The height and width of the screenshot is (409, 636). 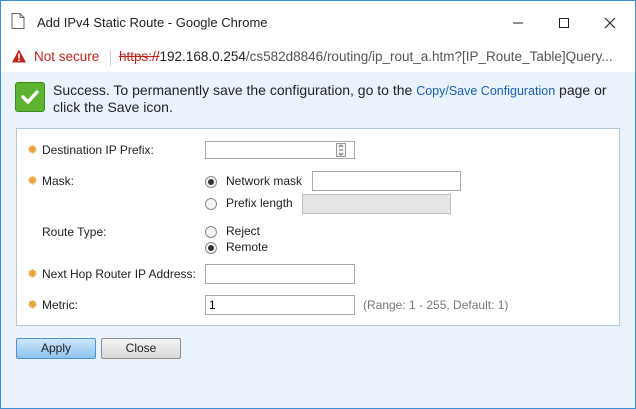 I want to click on reject-label: Reject, so click(x=243, y=231).